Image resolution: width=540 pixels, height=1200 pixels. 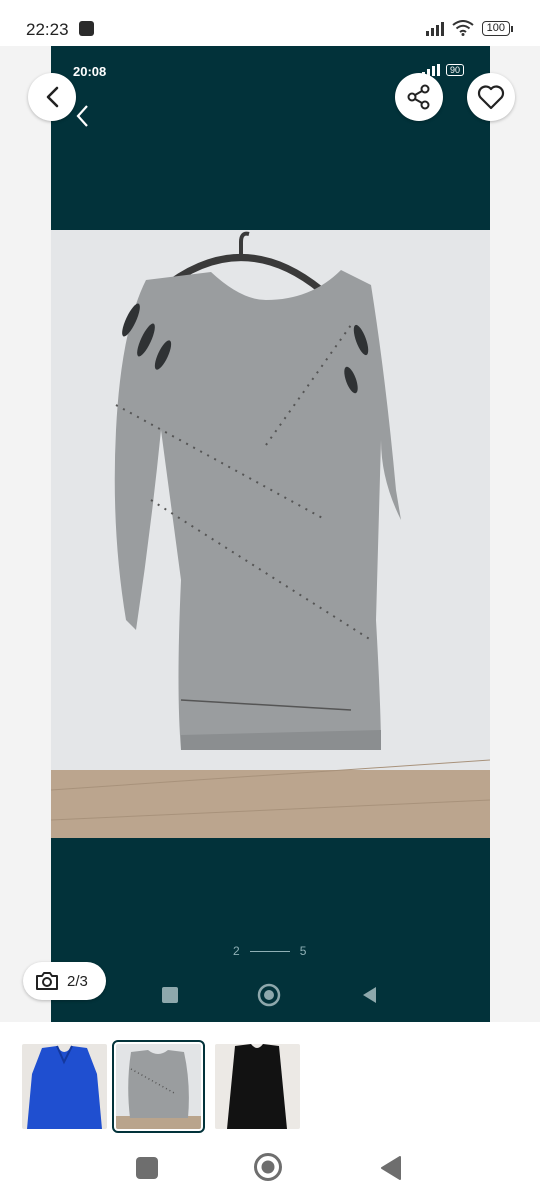 I want to click on camera-icon, so click(x=47, y=981).